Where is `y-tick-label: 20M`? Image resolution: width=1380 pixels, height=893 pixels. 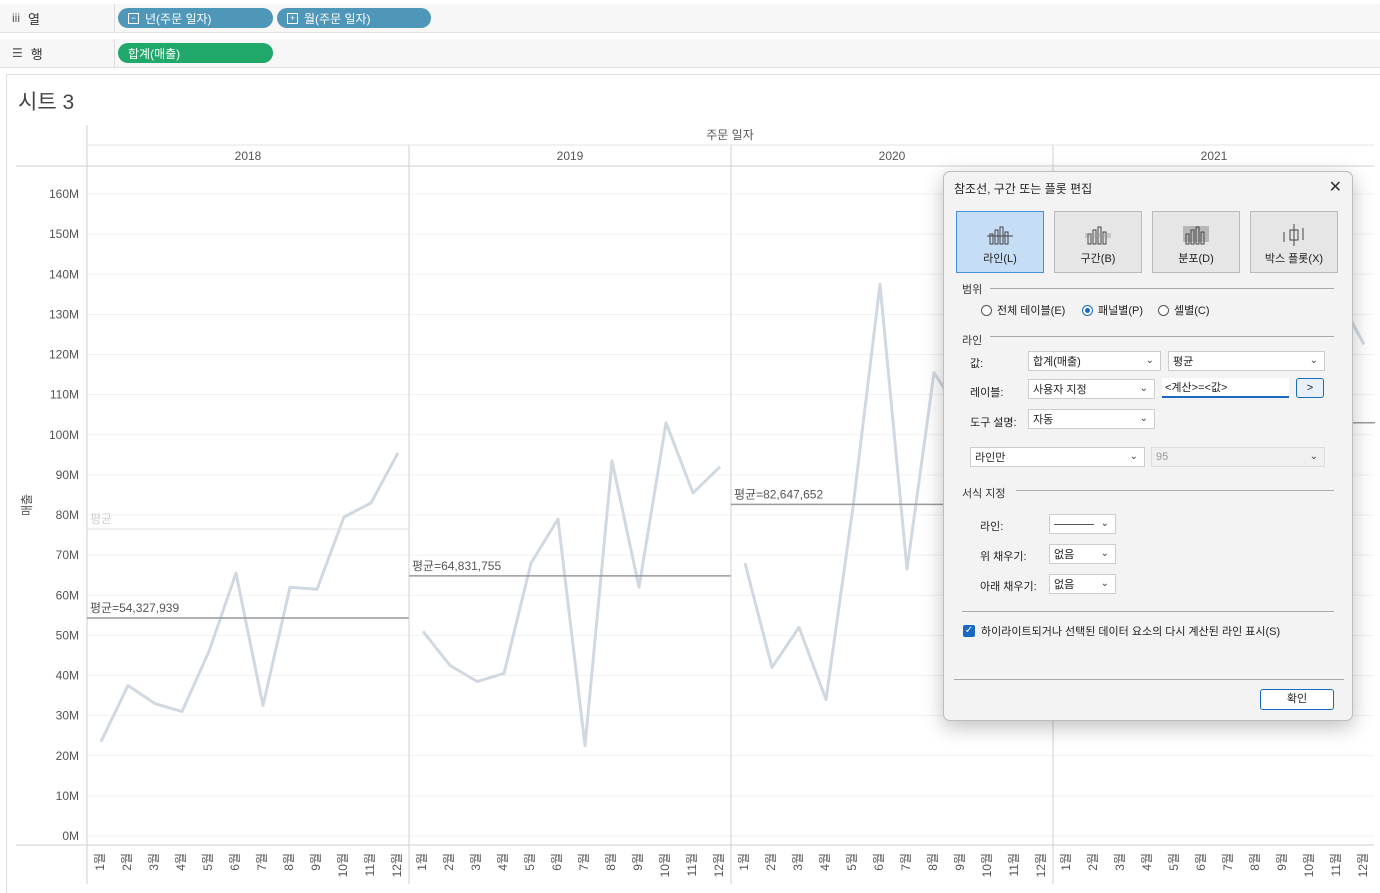
y-tick-label: 20M is located at coordinates (67, 756).